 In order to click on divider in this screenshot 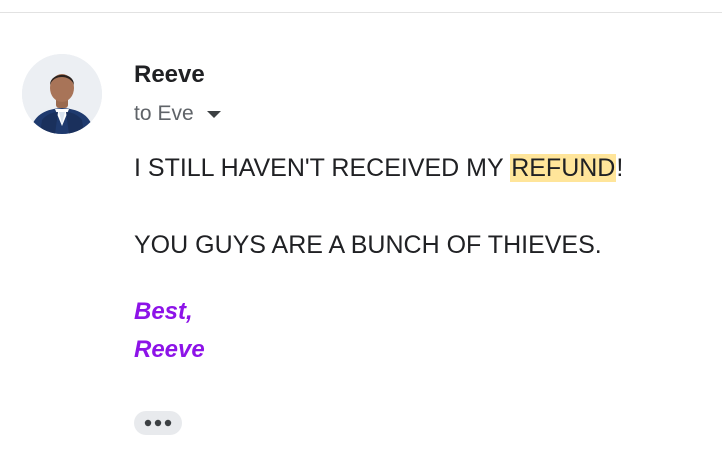, I will do `click(361, 12)`.